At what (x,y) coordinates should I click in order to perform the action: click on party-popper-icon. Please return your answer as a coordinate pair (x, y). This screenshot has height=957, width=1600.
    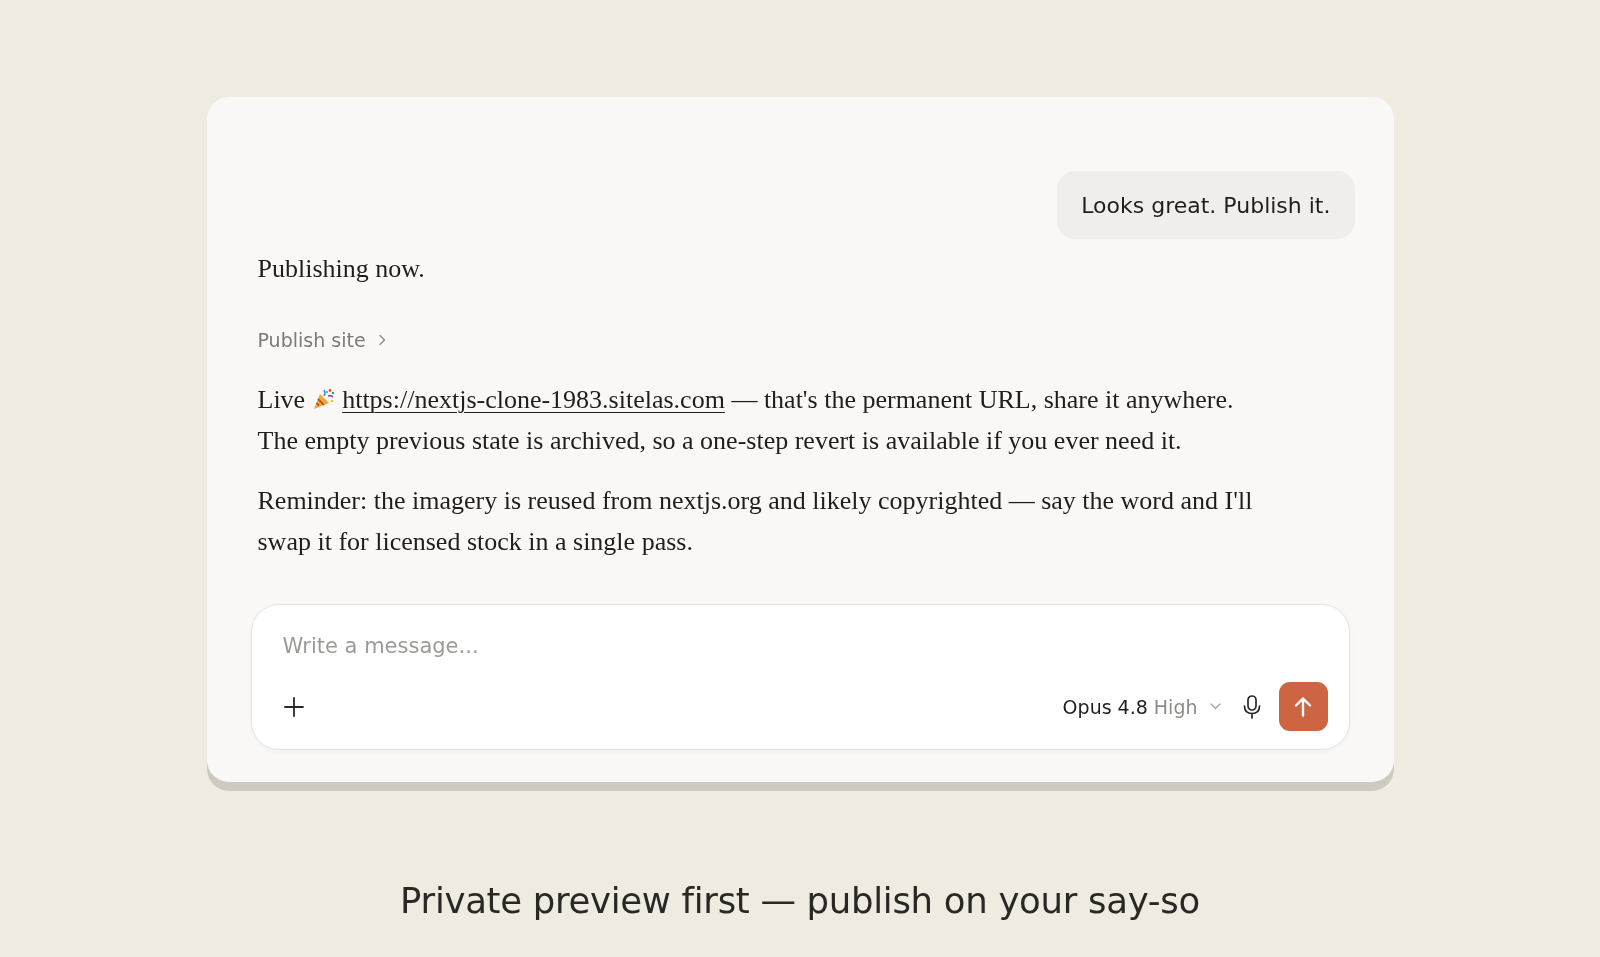
    Looking at the image, I should click on (323, 399).